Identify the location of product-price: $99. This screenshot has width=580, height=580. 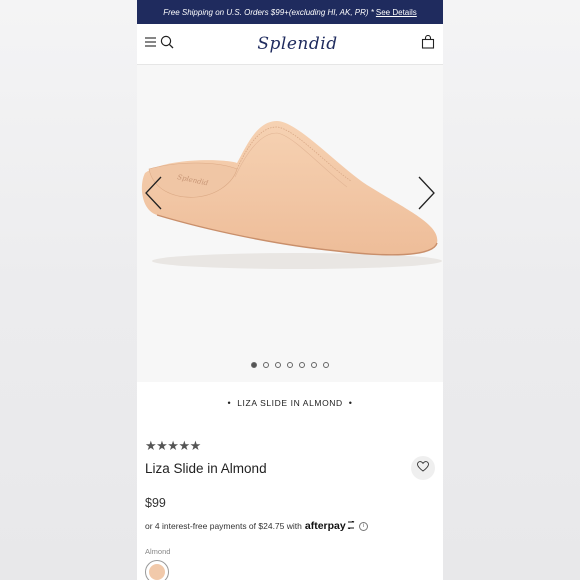
(155, 503).